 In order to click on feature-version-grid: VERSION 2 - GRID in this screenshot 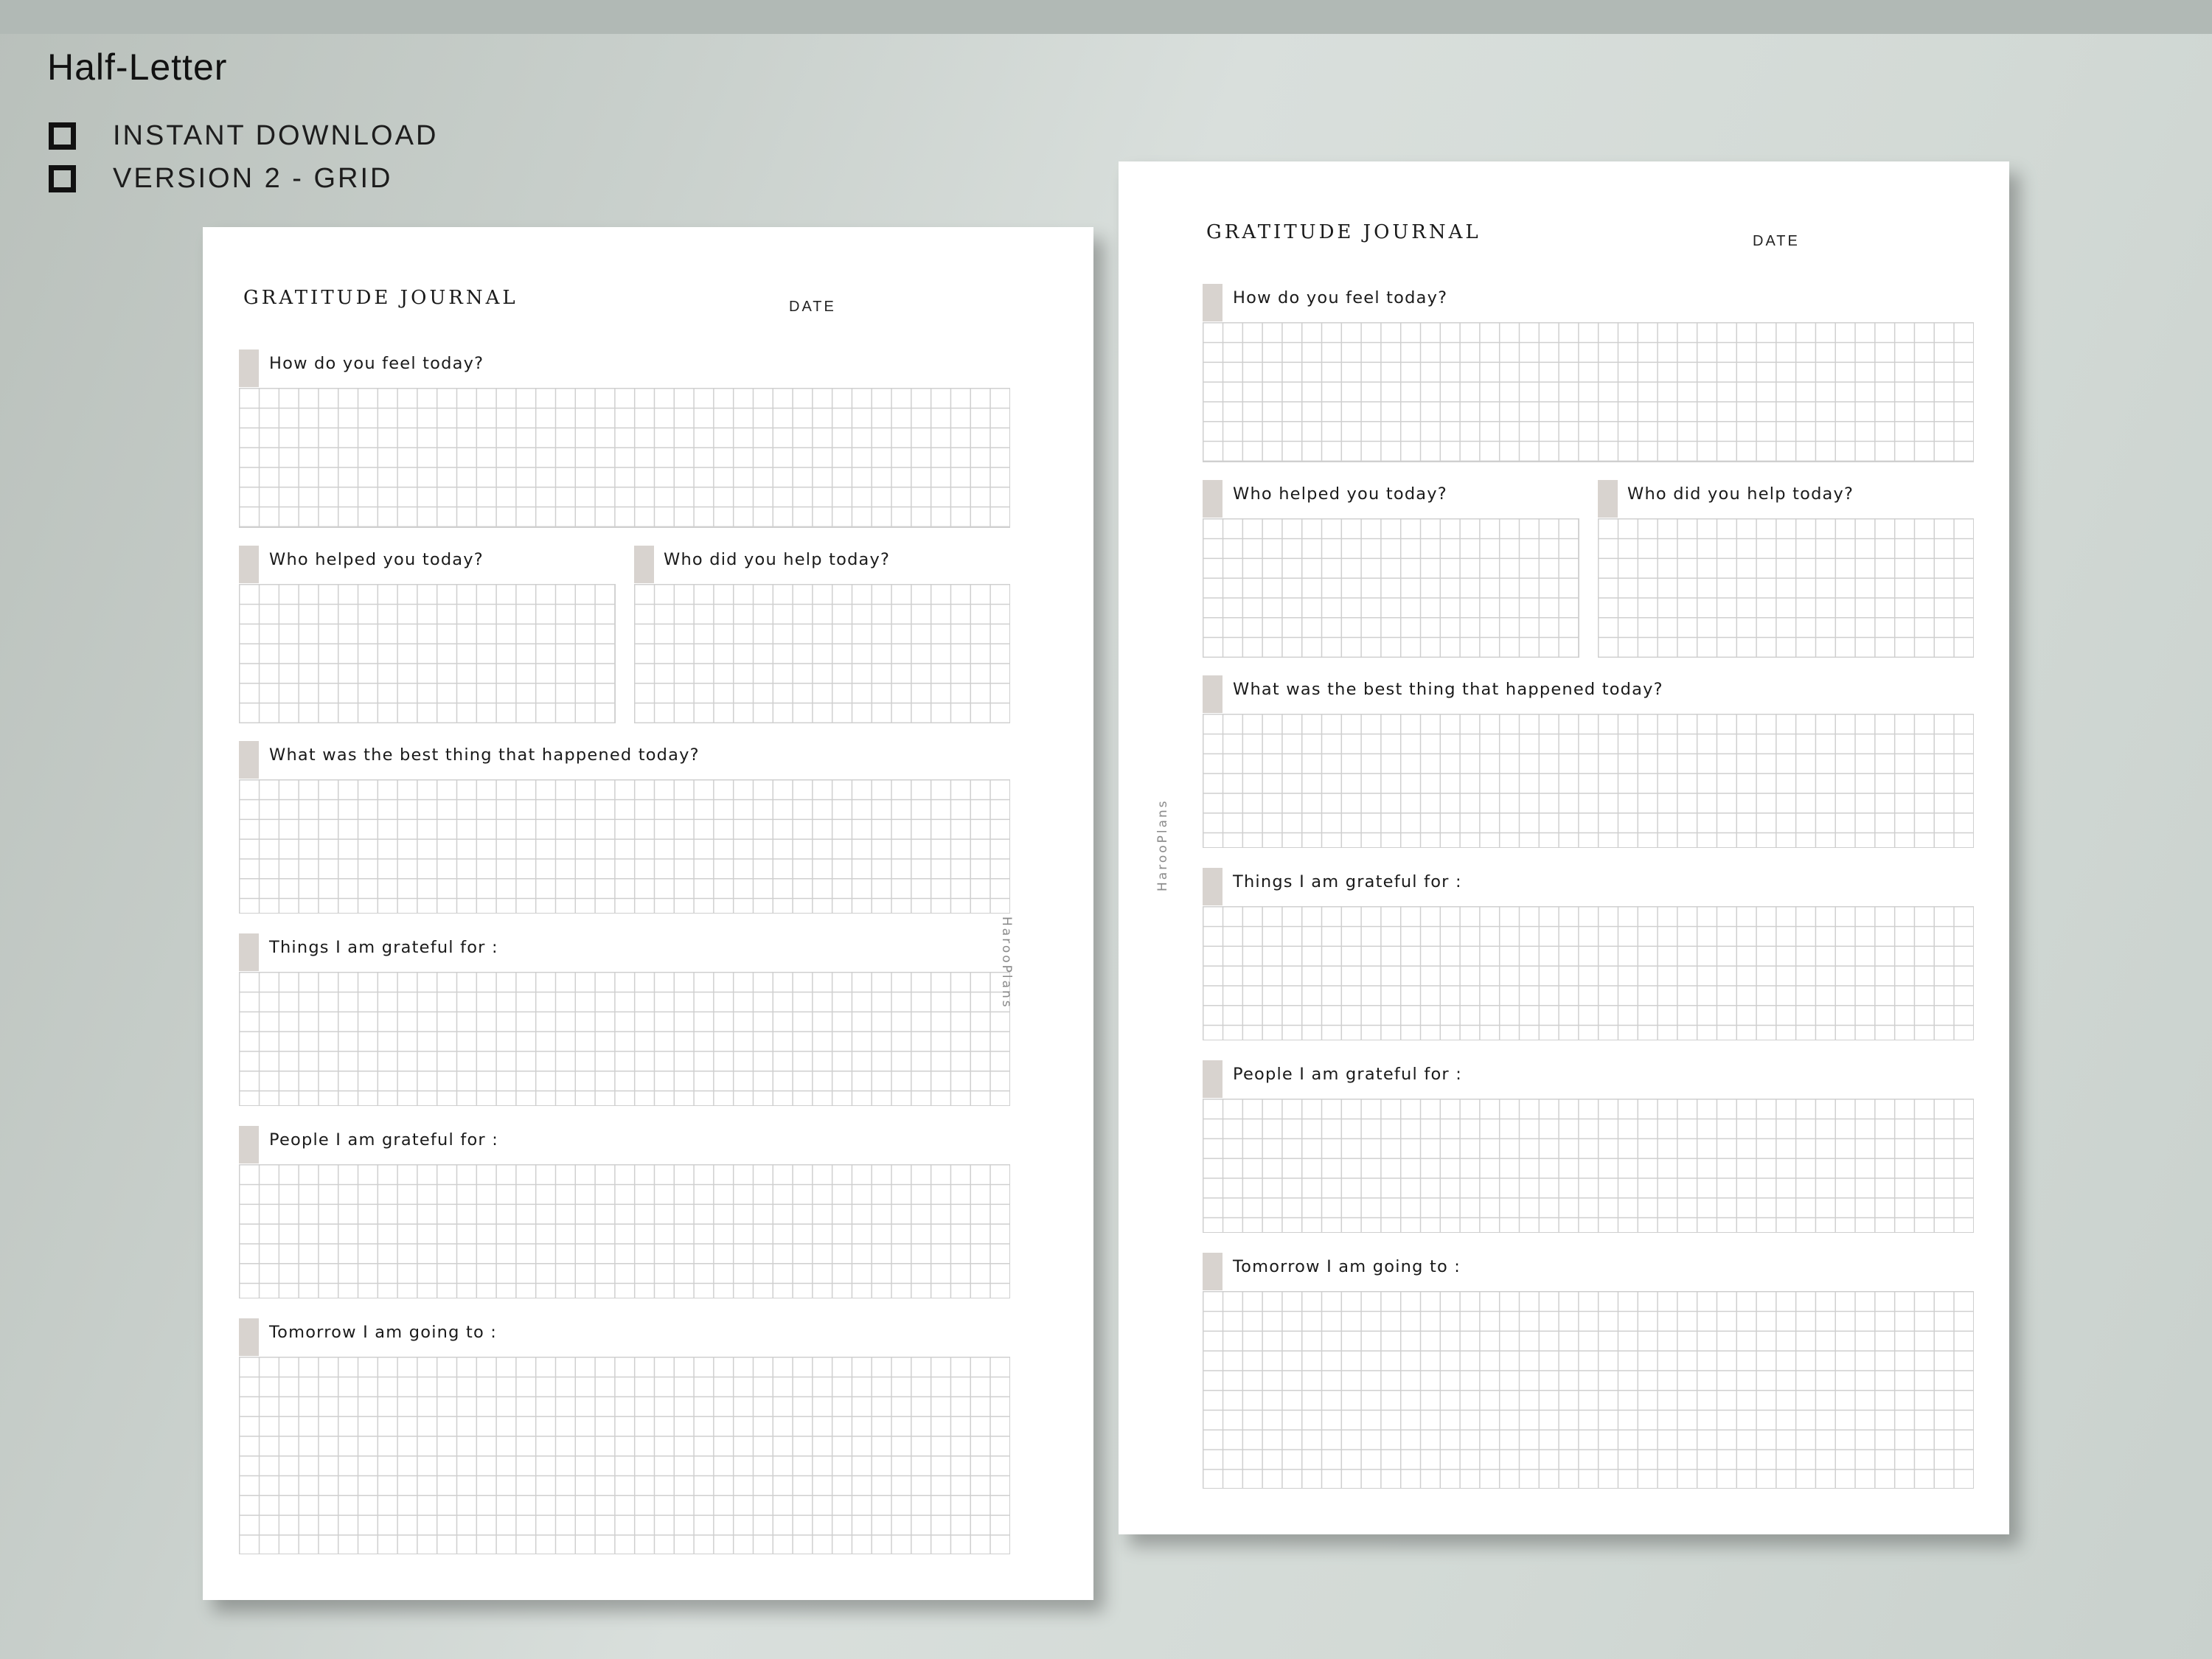, I will do `click(221, 178)`.